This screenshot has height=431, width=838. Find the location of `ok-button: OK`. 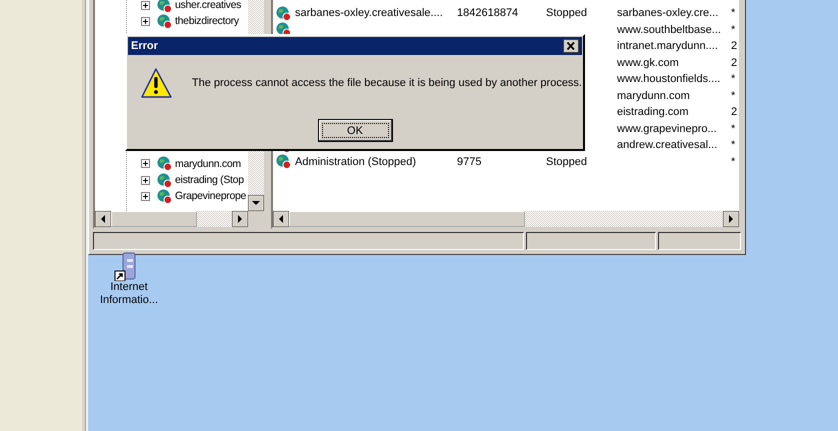

ok-button: OK is located at coordinates (355, 130).